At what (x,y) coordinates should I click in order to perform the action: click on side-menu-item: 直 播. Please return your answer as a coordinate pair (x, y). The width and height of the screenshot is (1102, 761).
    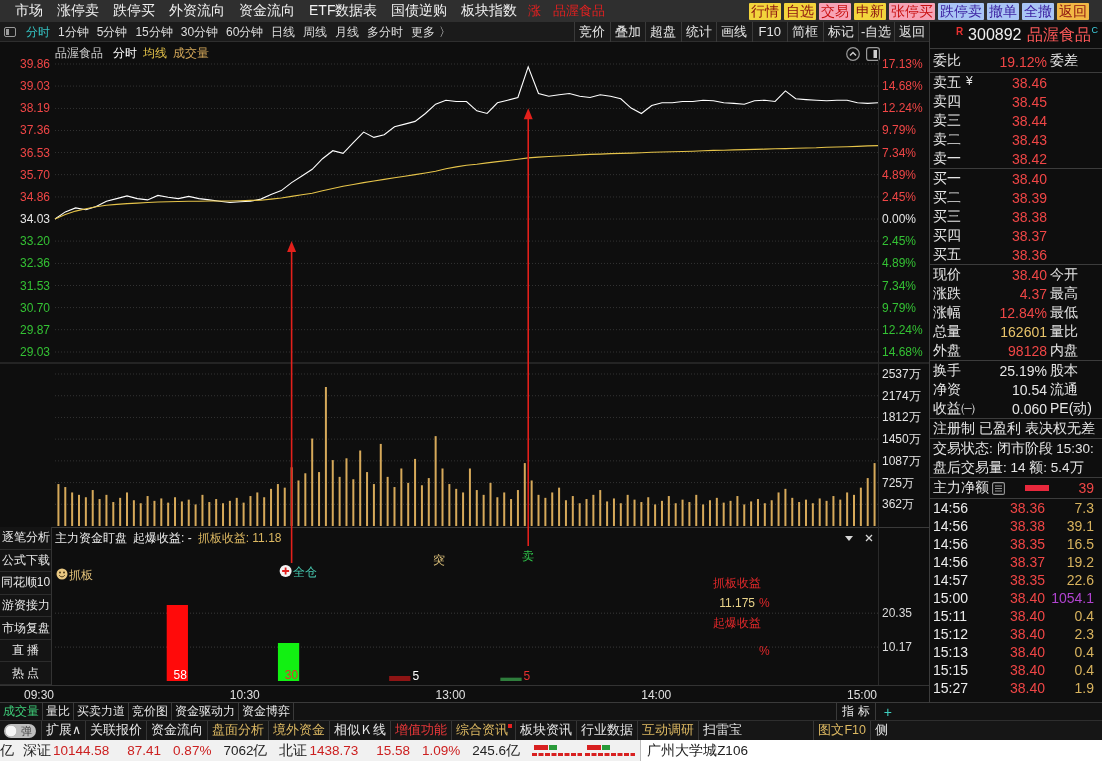
    Looking at the image, I should click on (25, 651).